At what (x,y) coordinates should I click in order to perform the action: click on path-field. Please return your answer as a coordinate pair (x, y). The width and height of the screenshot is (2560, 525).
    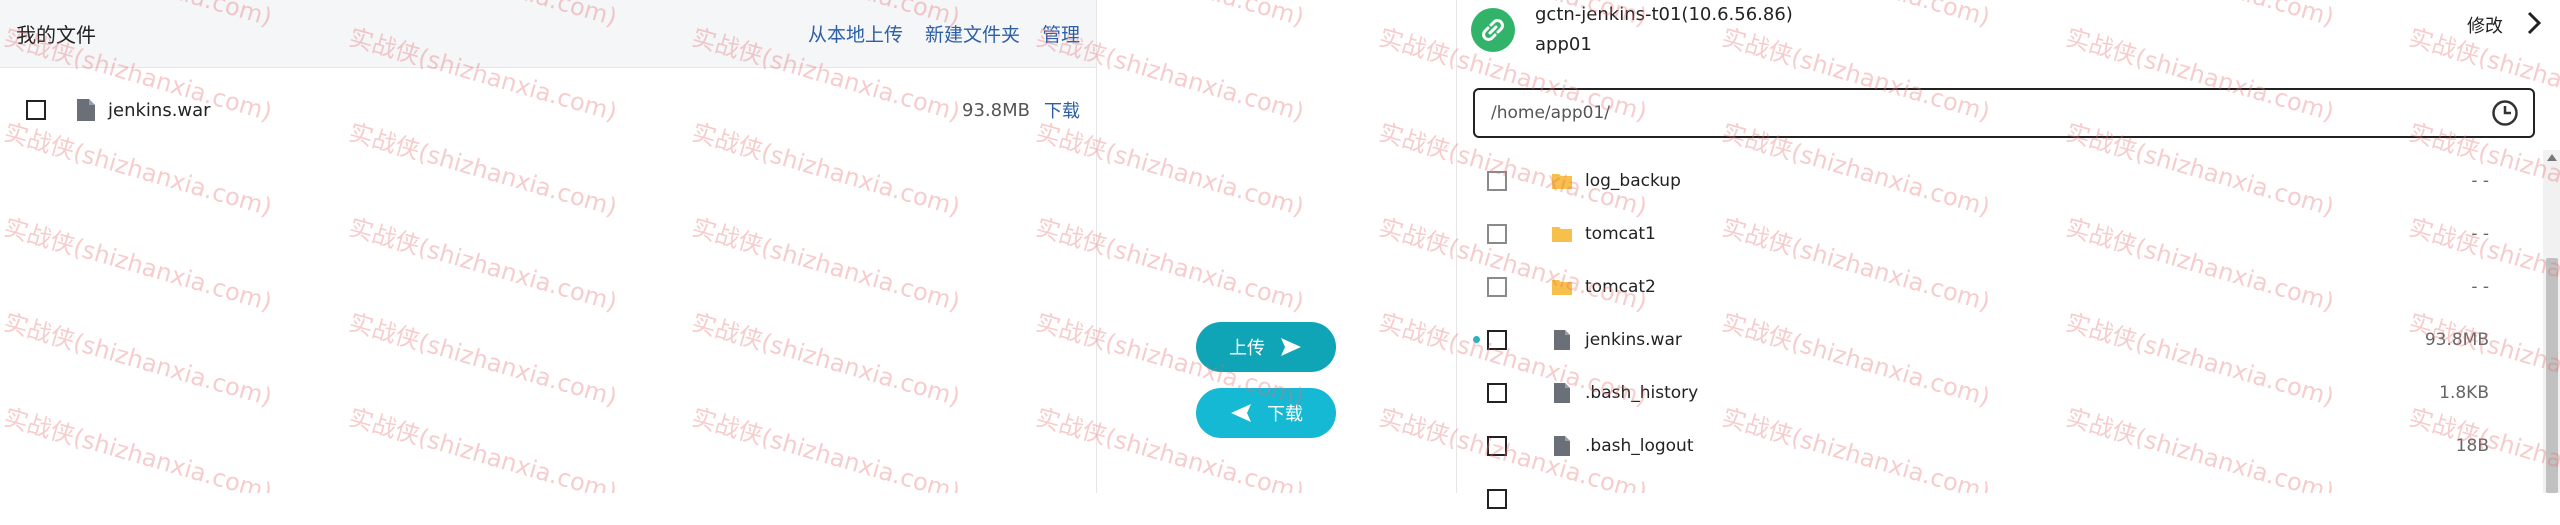
    Looking at the image, I should click on (2004, 113).